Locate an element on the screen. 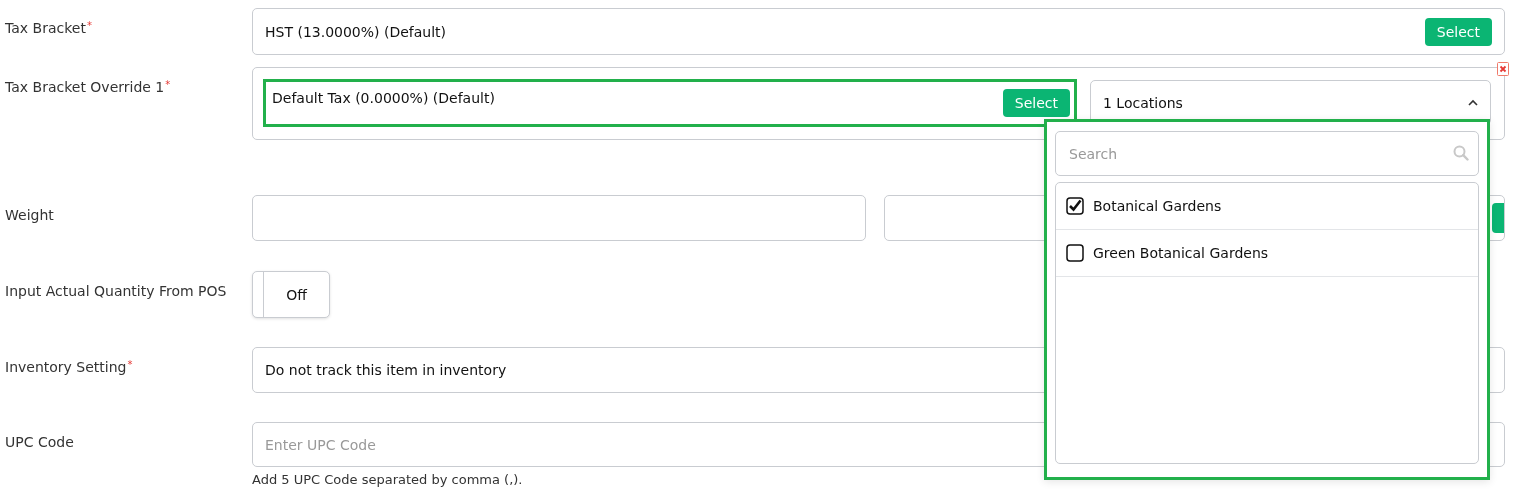  field-value: Default Tax (0.0000%) (Default) is located at coordinates (383, 98).